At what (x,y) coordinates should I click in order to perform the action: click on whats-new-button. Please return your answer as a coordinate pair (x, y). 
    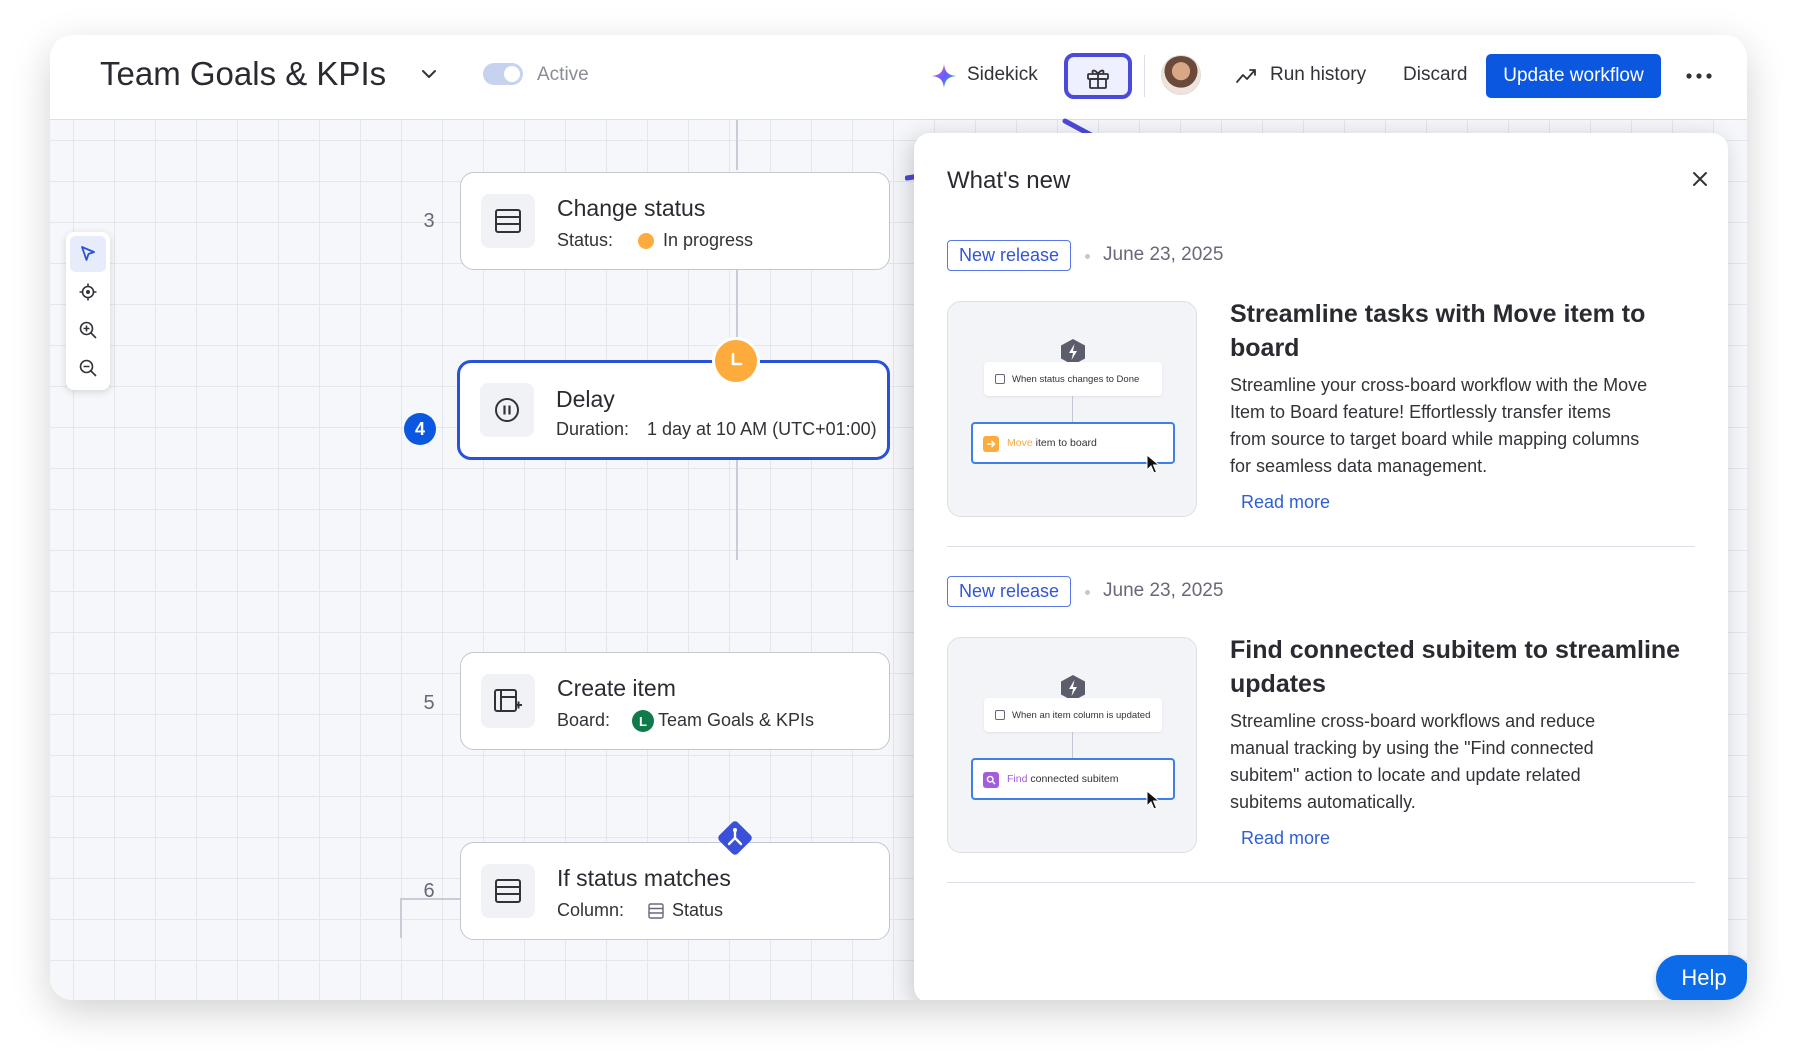
    Looking at the image, I should click on (1098, 76).